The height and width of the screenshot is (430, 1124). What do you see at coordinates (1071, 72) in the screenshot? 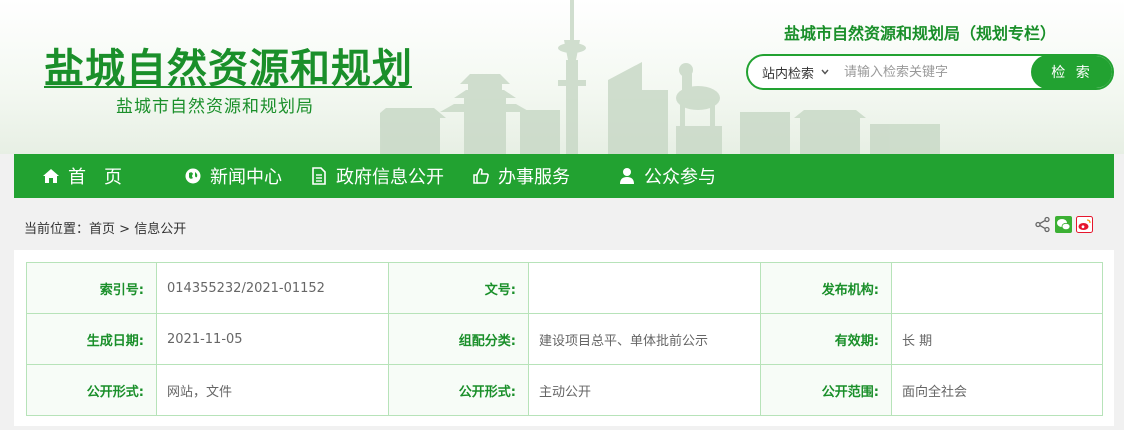
I see `search-button: 检 索` at bounding box center [1071, 72].